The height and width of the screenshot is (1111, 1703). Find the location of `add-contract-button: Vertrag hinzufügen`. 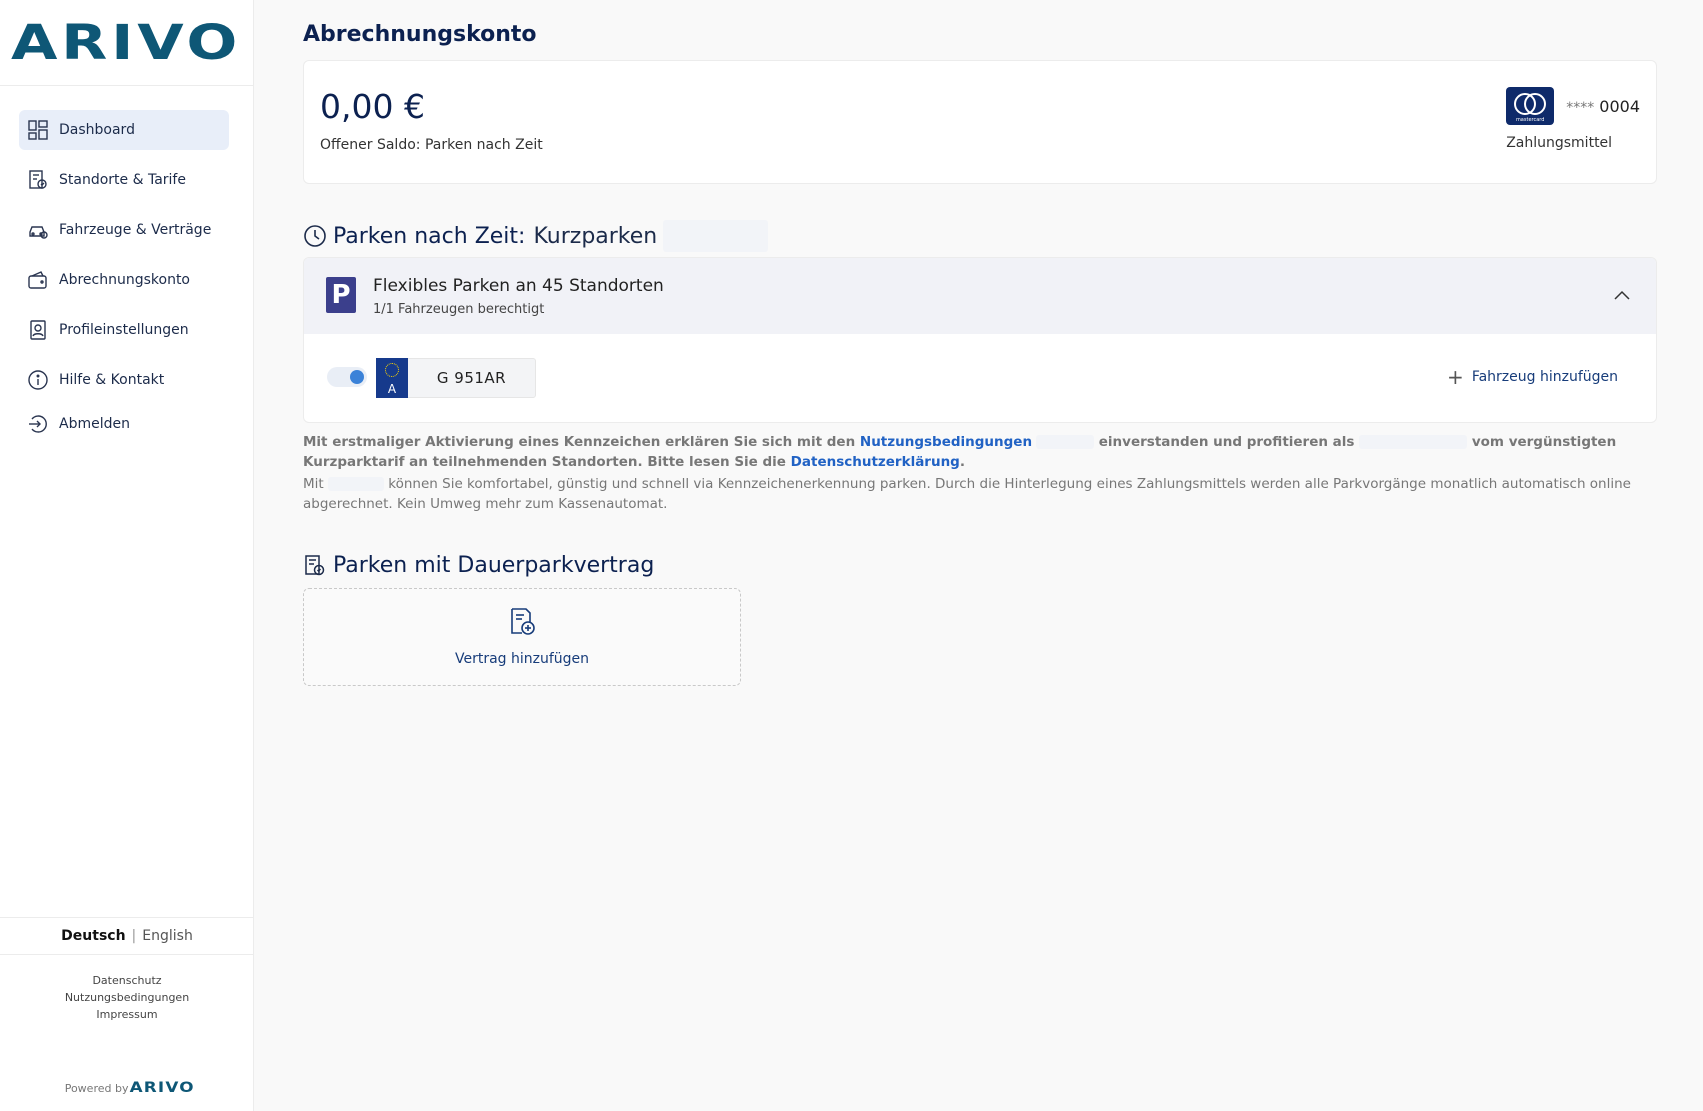

add-contract-button: Vertrag hinzufügen is located at coordinates (522, 637).